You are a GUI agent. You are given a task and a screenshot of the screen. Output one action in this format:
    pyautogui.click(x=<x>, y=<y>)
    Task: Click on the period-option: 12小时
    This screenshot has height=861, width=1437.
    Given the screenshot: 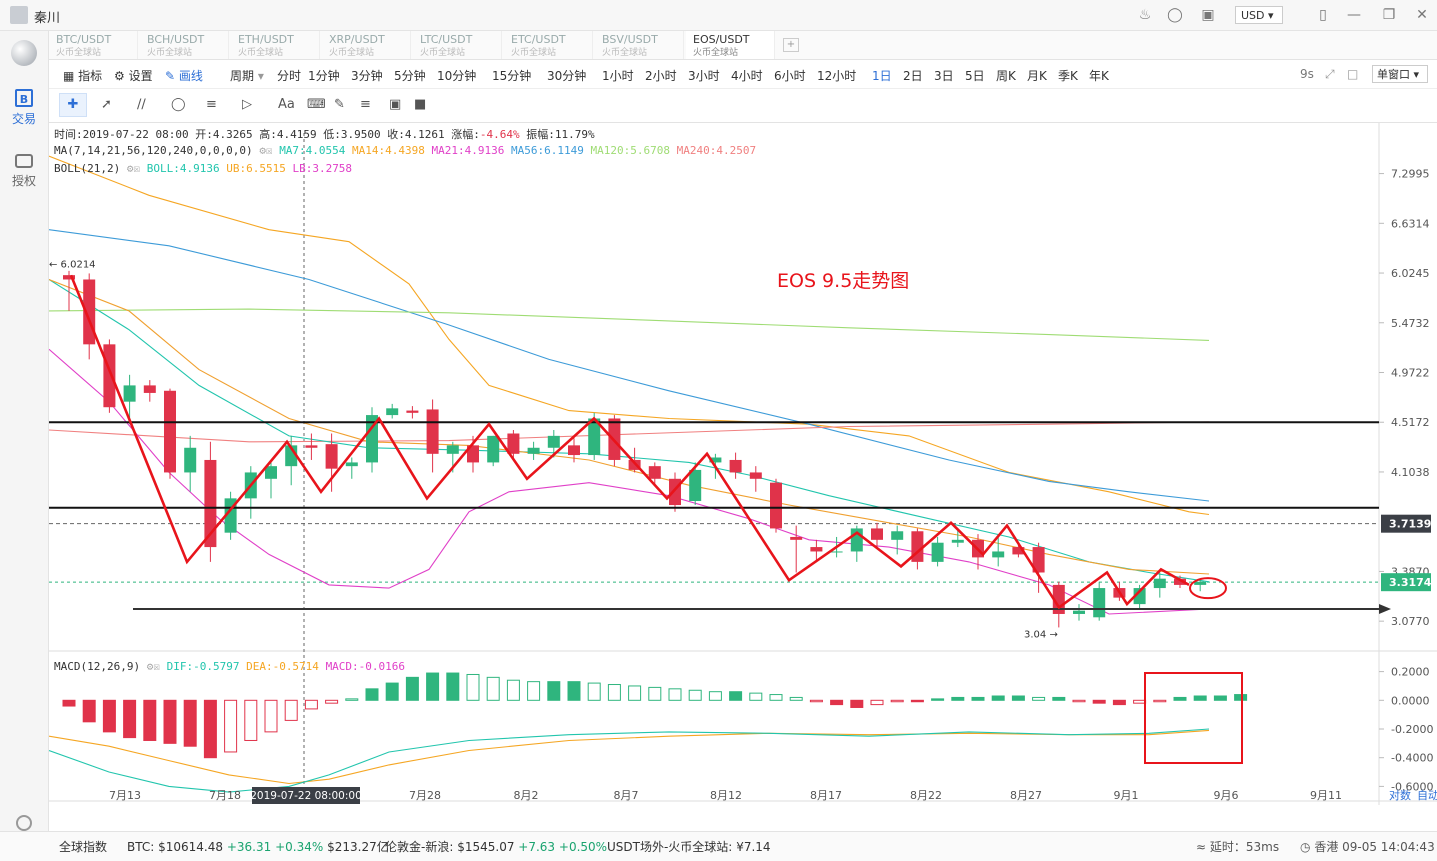 What is the action you would take?
    pyautogui.click(x=836, y=75)
    